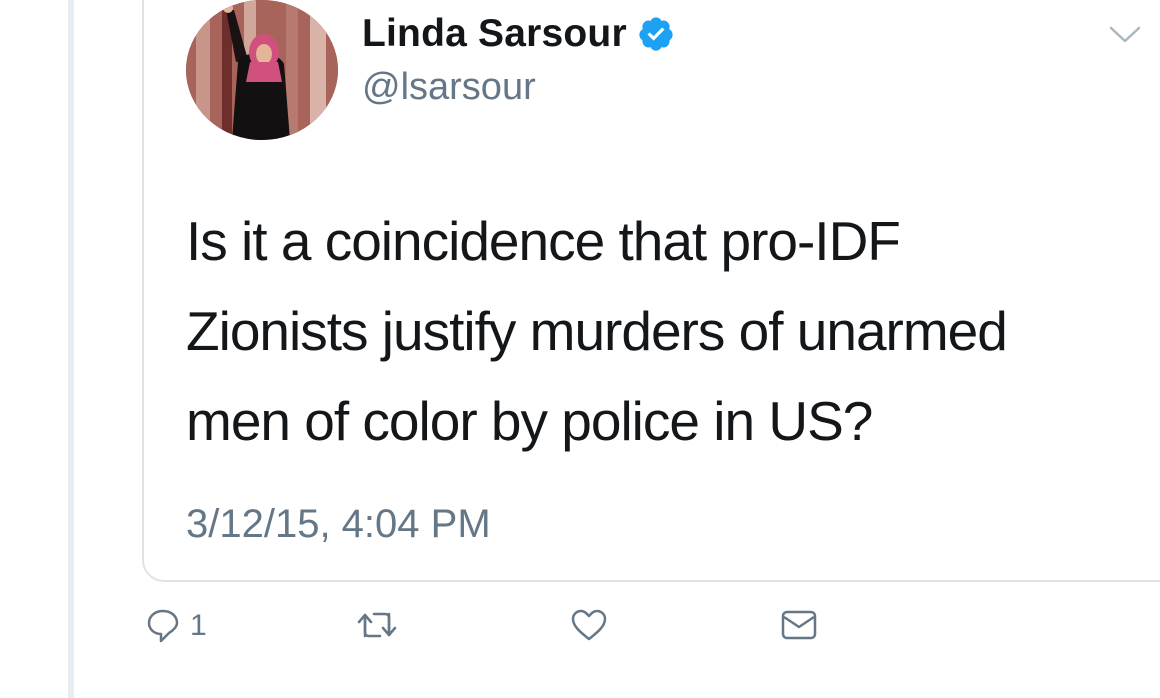 Image resolution: width=1160 pixels, height=698 pixels. I want to click on left-margin, so click(34, 349).